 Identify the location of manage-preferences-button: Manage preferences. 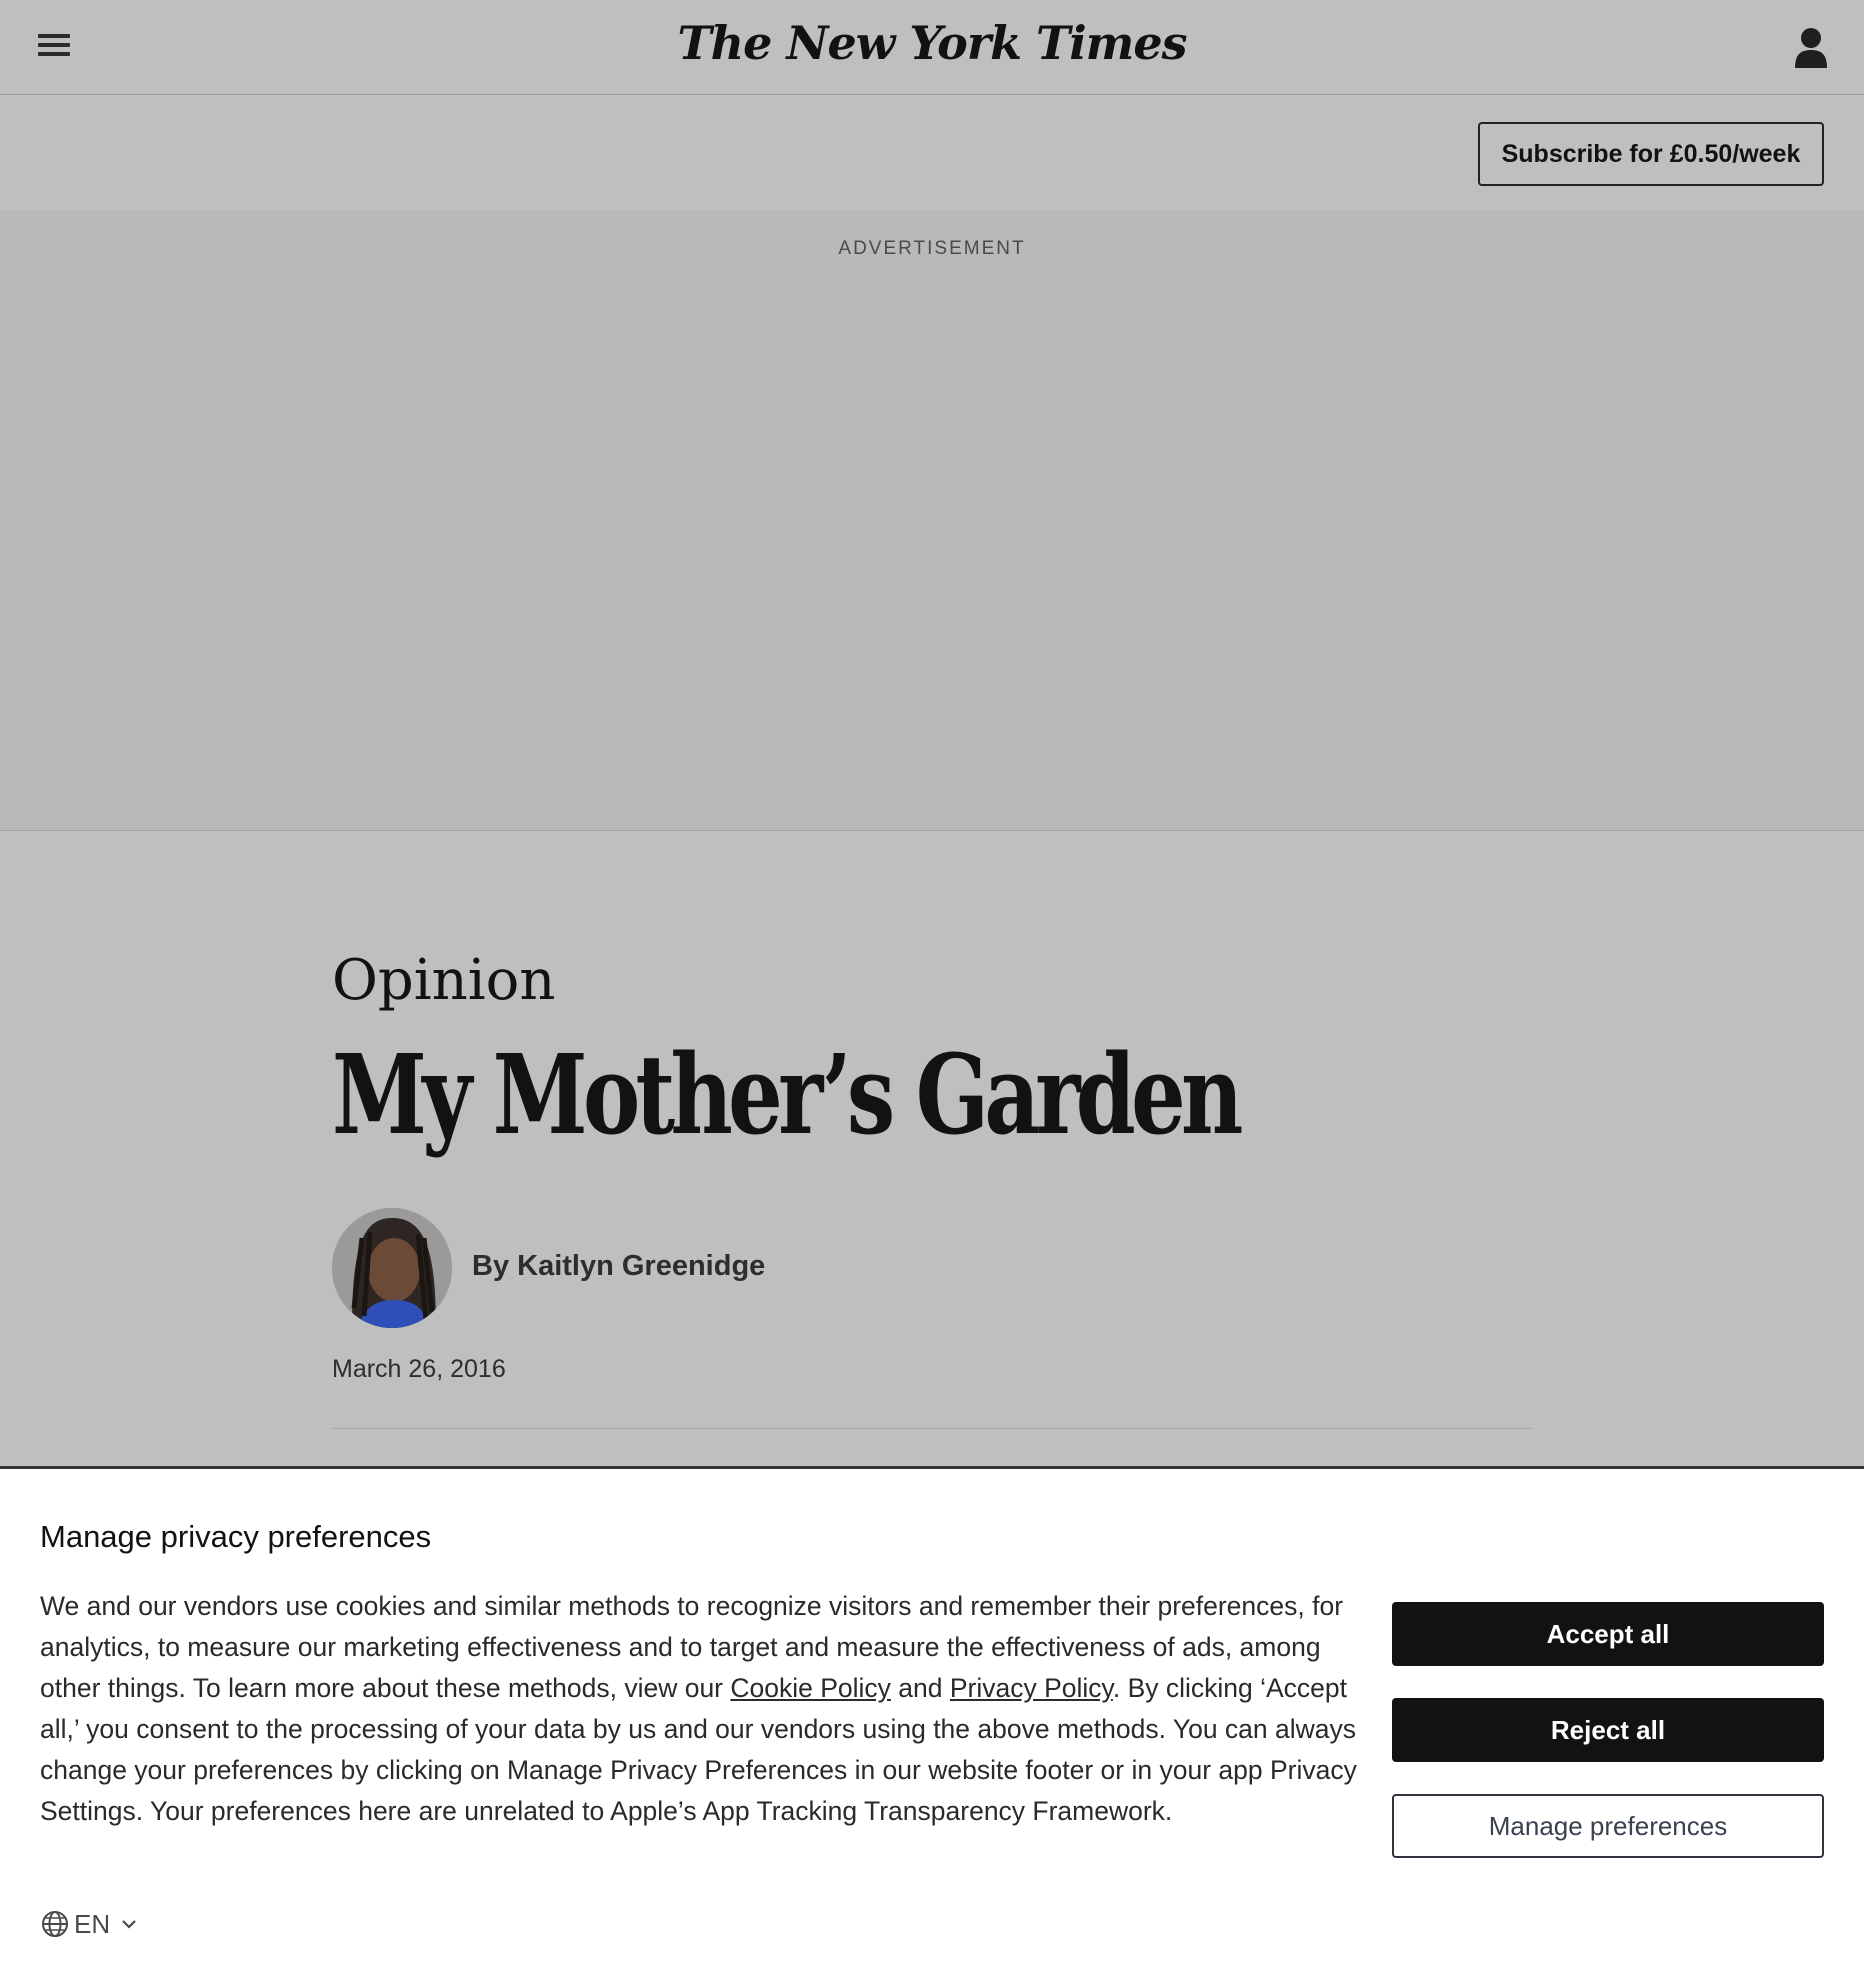
(1608, 1826).